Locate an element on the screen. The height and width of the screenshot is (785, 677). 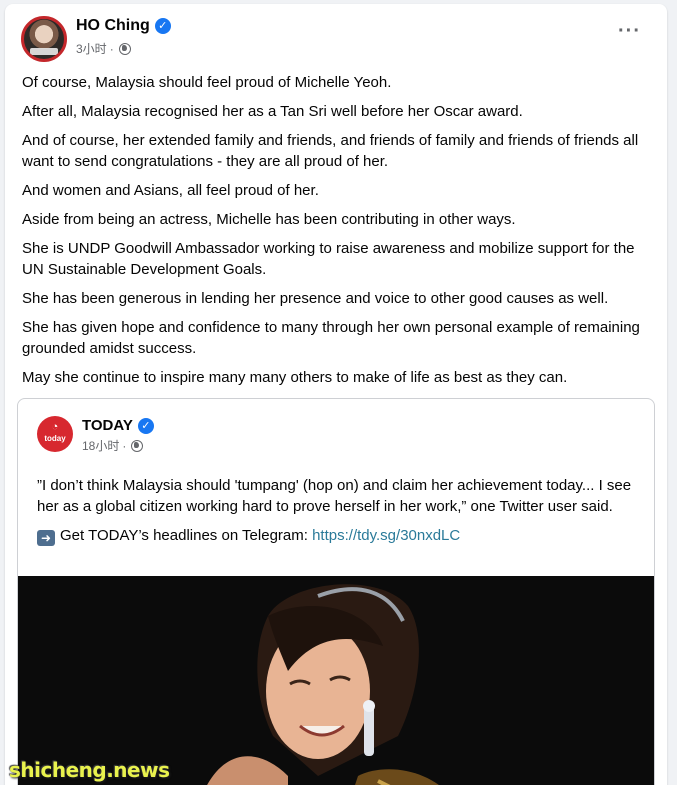
shared-author-row: TODAY ✓ is located at coordinates (118, 425).